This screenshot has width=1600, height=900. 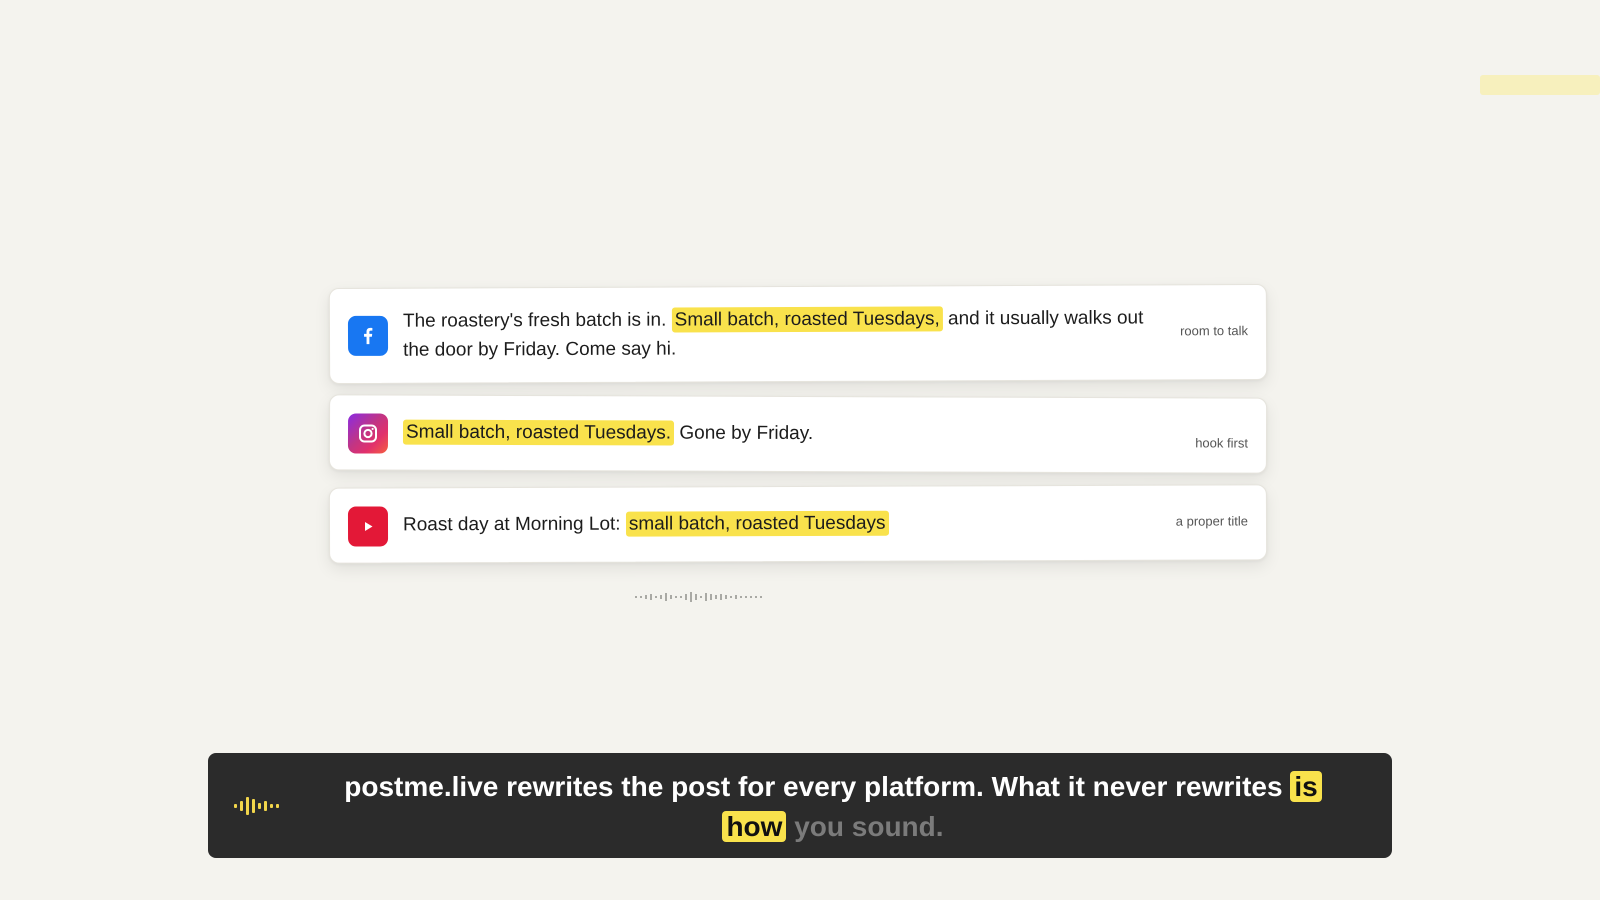 What do you see at coordinates (368, 433) in the screenshot?
I see `instagram-icon` at bounding box center [368, 433].